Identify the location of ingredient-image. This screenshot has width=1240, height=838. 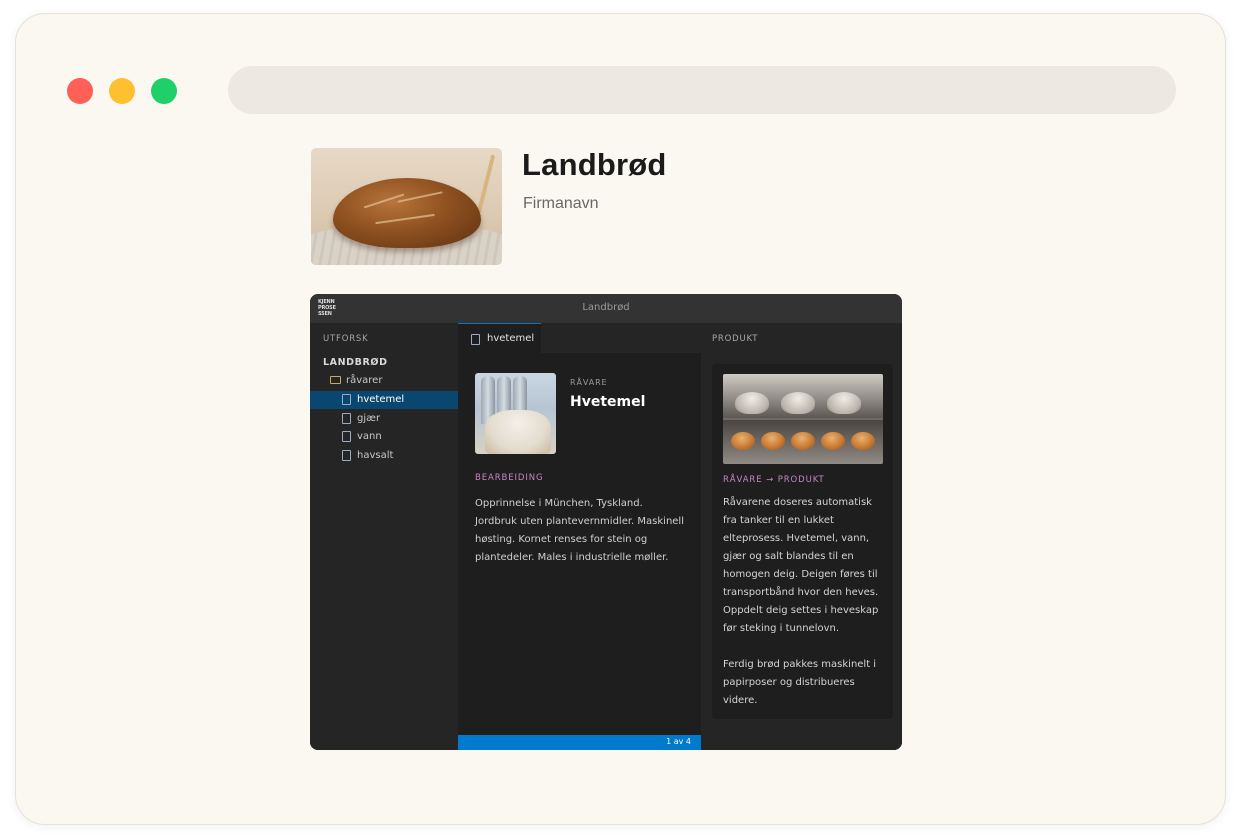
(515, 413).